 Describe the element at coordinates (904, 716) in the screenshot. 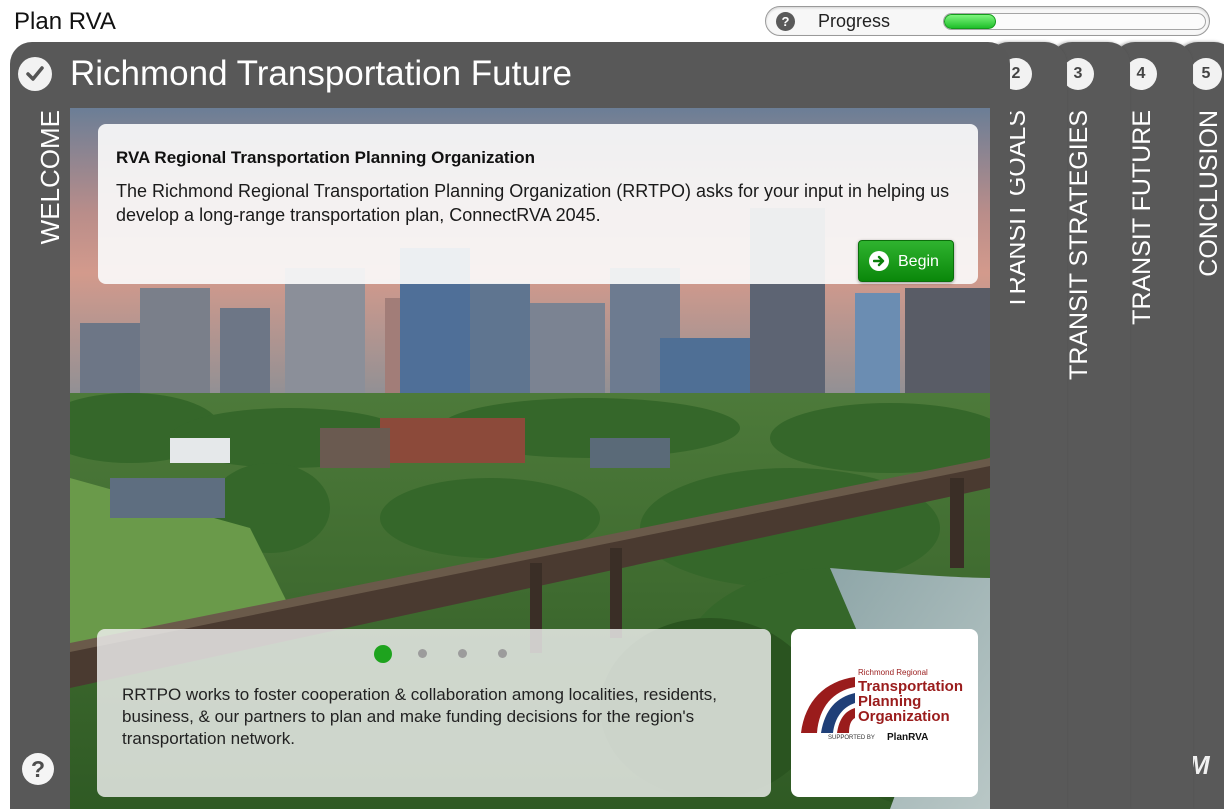

I see `logo-line4: Organization` at that location.